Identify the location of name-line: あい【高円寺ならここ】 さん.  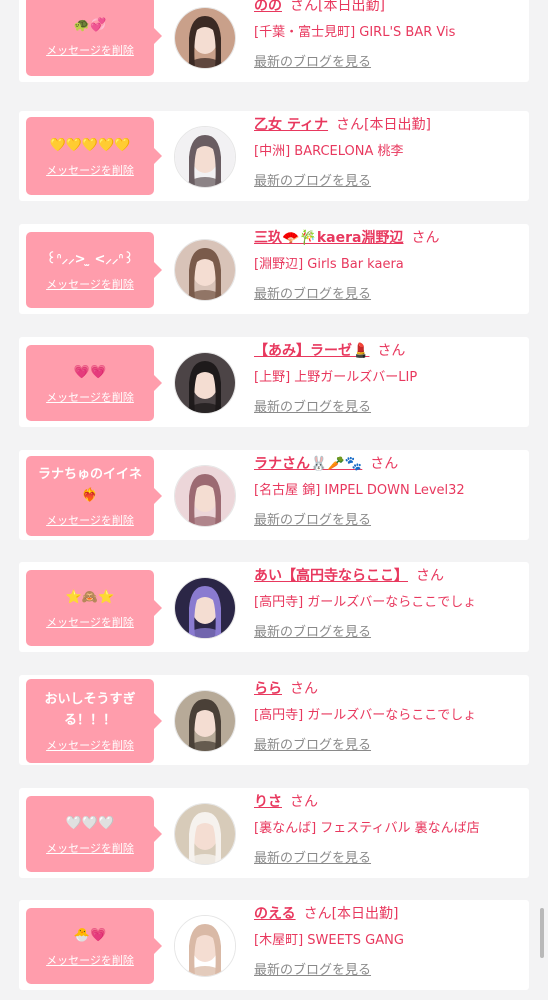
(389, 575).